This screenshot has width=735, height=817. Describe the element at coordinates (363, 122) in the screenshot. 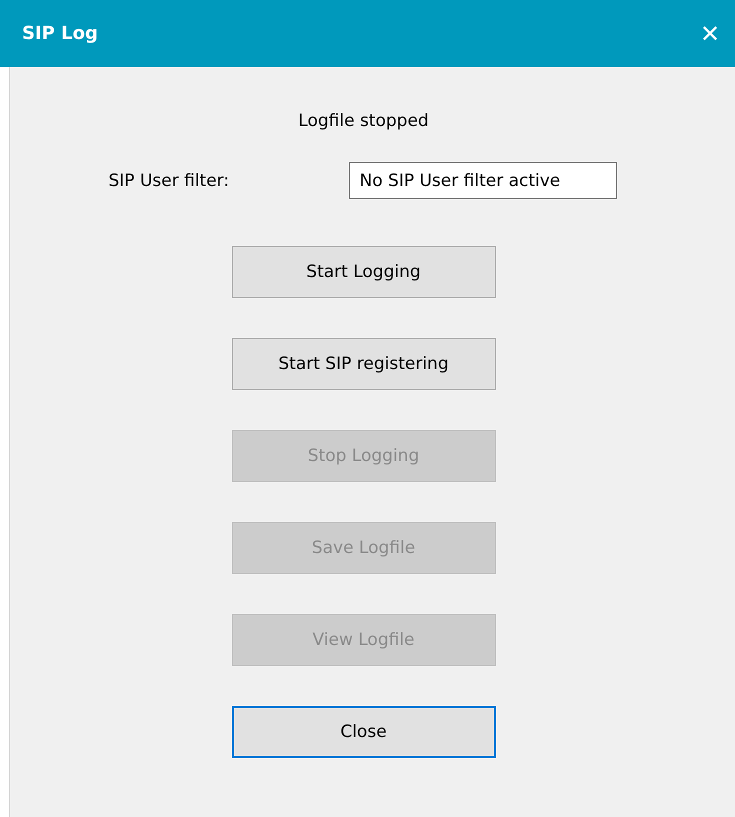

I see `status-text: Logfile stopped` at that location.